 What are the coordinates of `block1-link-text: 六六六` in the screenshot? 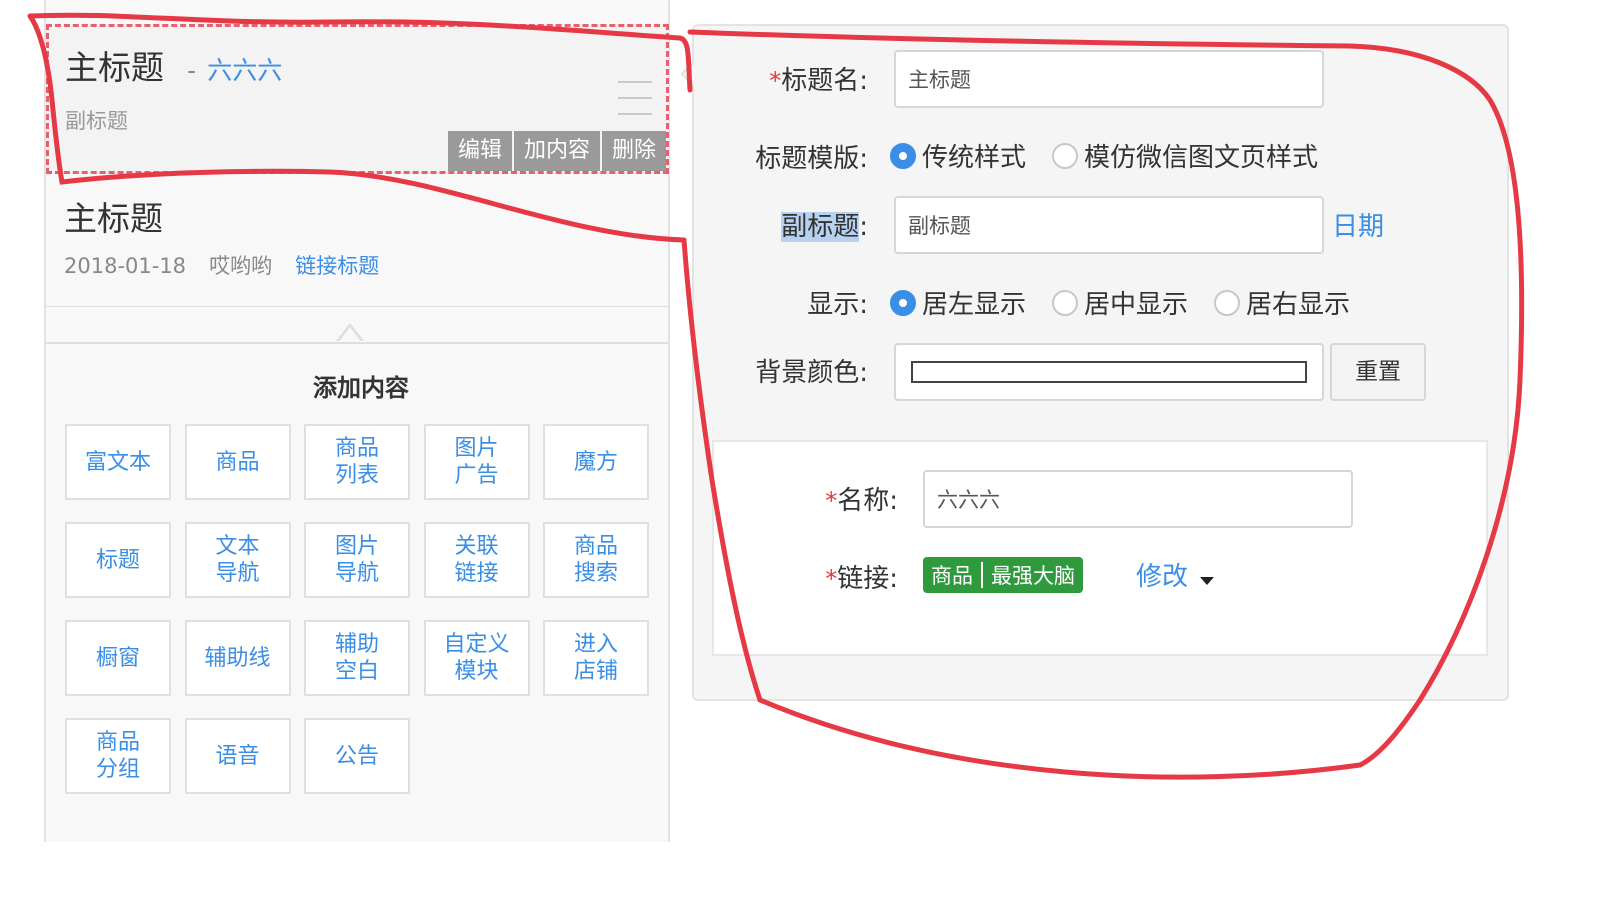 It's located at (244, 70).